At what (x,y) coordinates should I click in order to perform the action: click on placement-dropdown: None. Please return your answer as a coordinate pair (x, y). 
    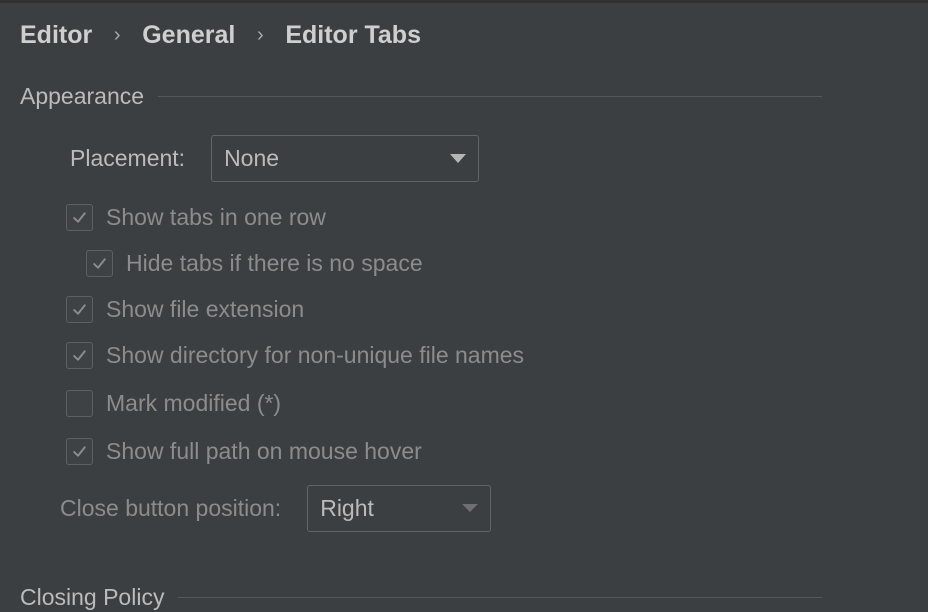
    Looking at the image, I should click on (345, 158).